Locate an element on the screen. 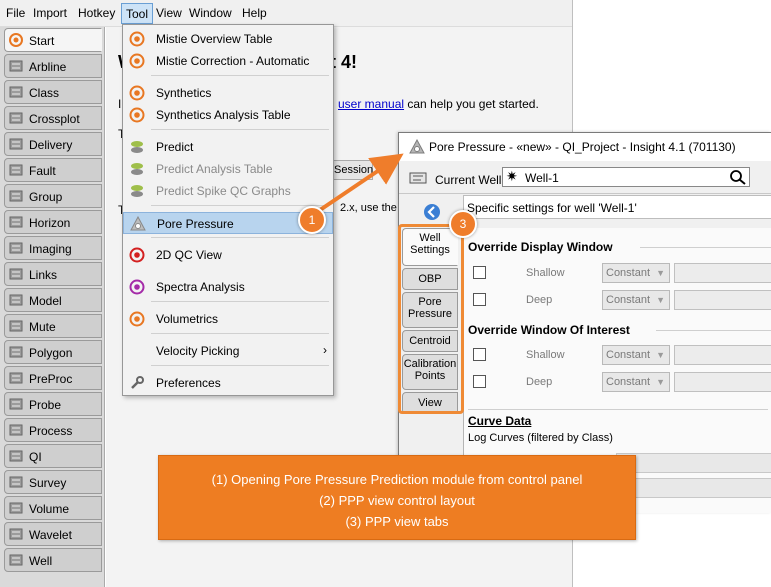  annotation-line-2: (2) PPP view control layout is located at coordinates (397, 500).